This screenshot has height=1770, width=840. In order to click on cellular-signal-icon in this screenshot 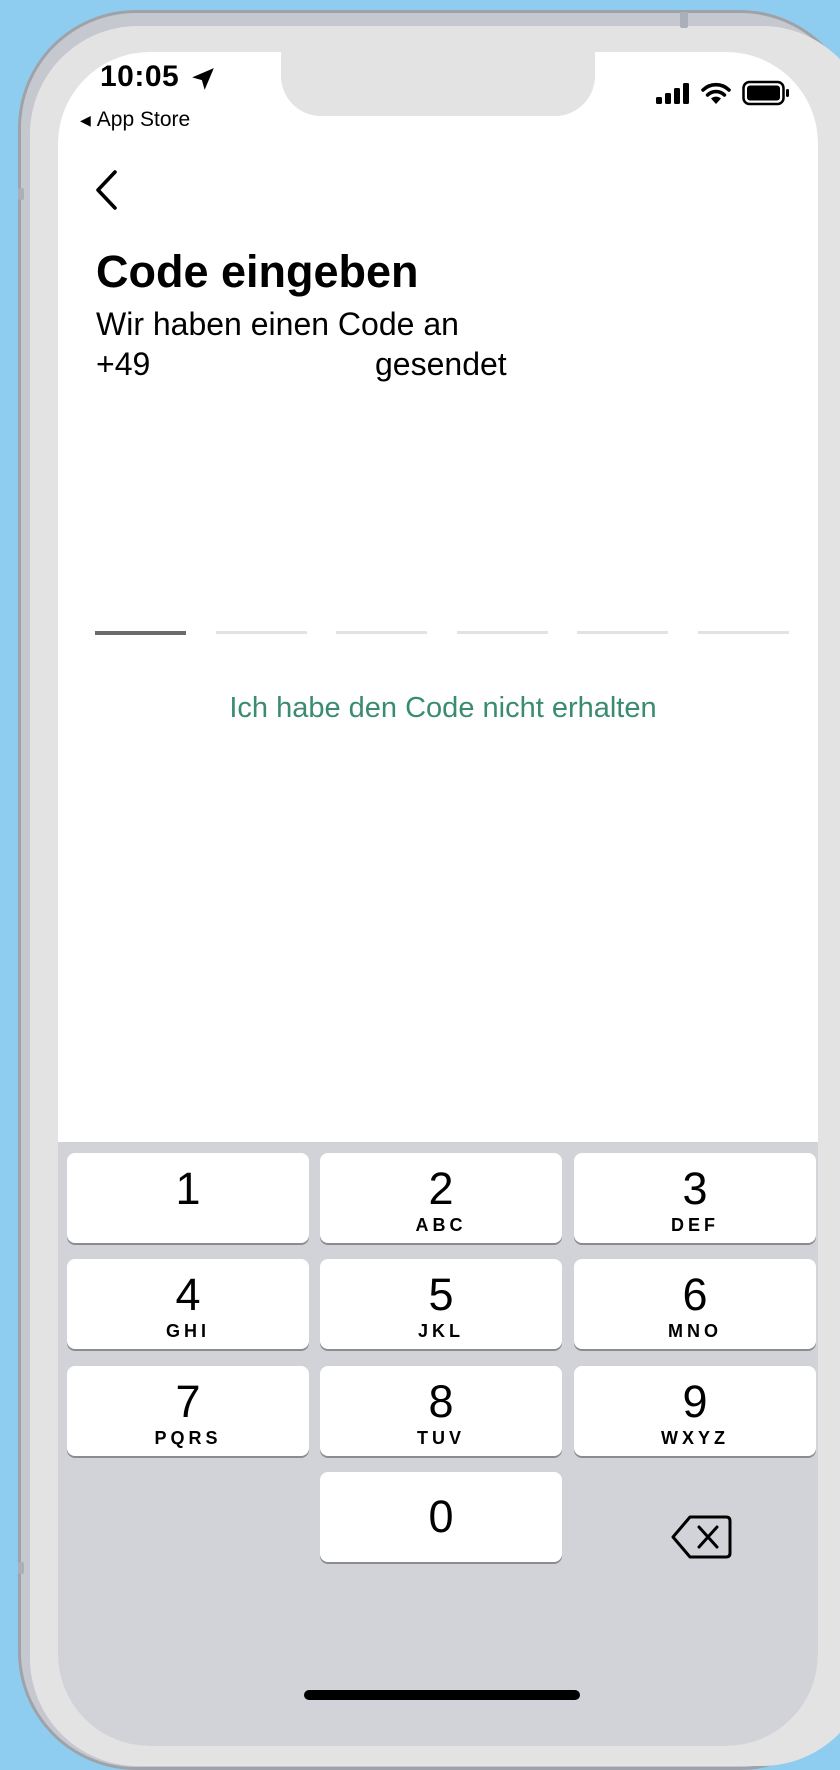, I will do `click(672, 93)`.